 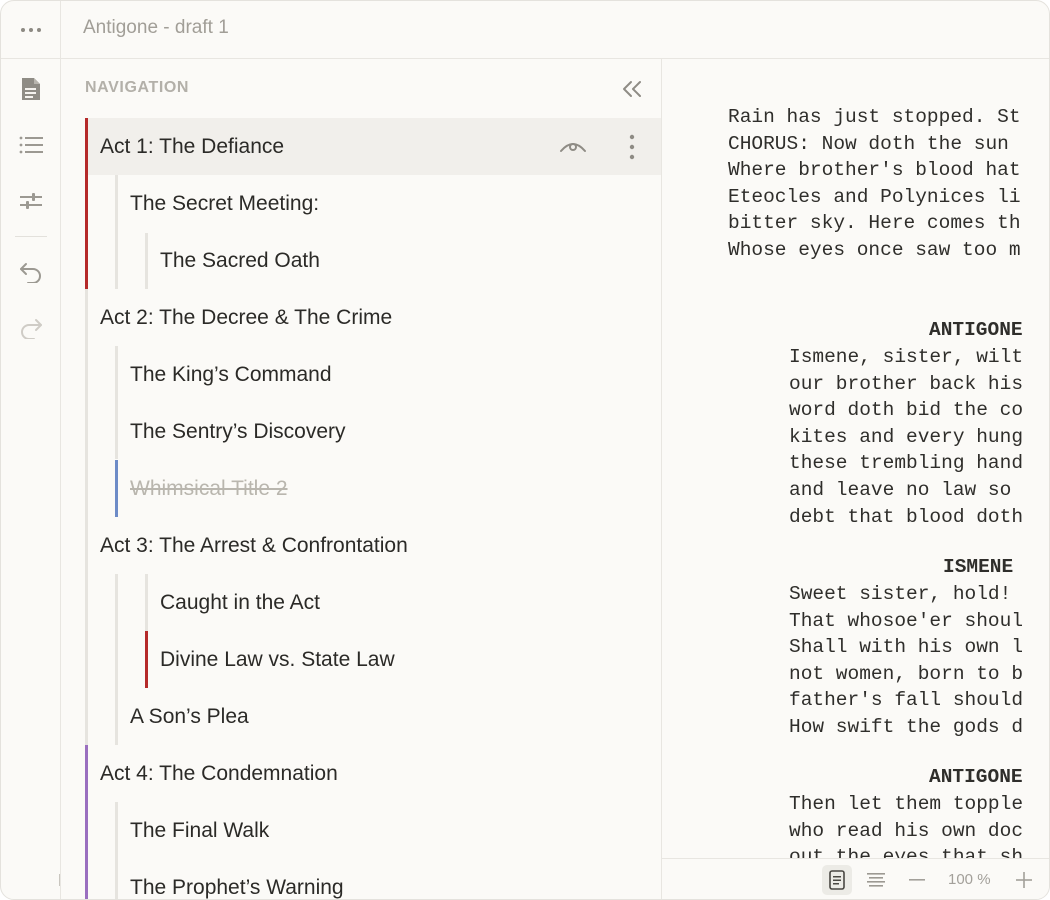 I want to click on character-name: ISMENE, so click(x=978, y=567).